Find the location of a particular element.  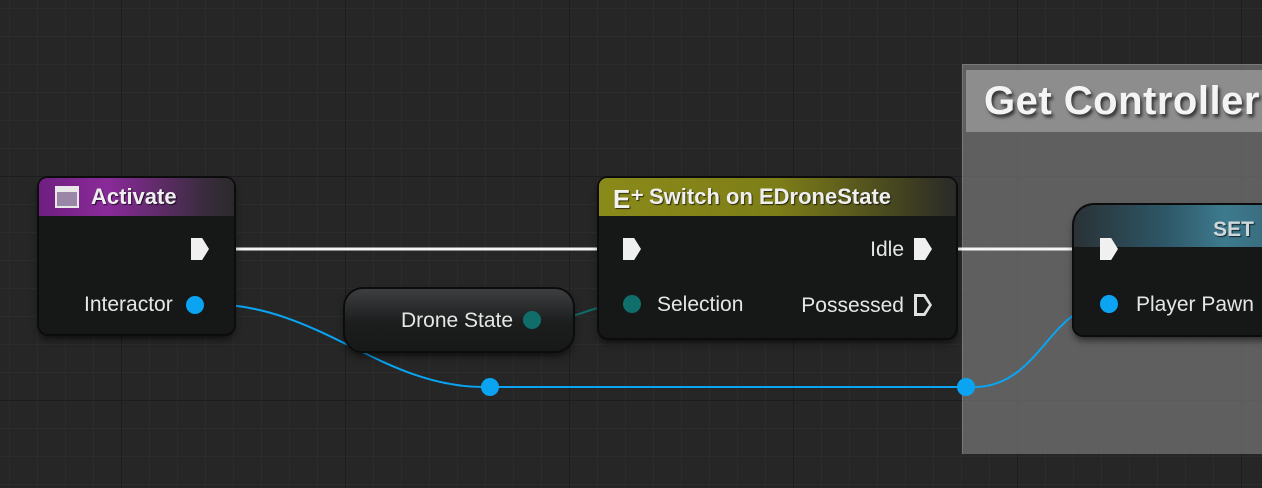

selection-pin-label: Selection is located at coordinates (700, 304).